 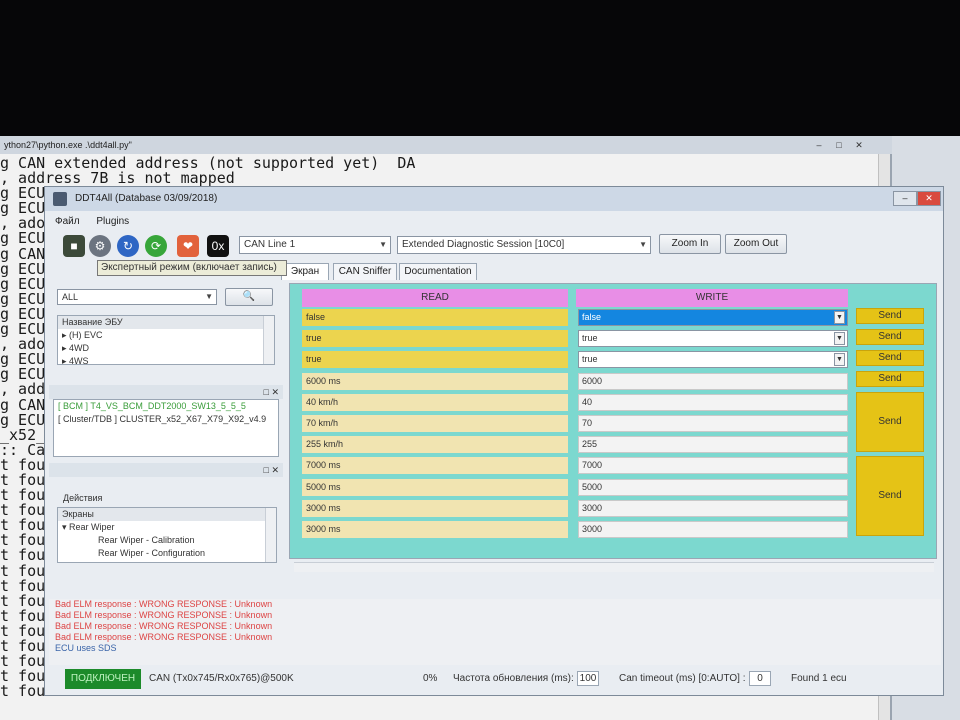 What do you see at coordinates (590, 444) in the screenshot?
I see `write-value: 255` at bounding box center [590, 444].